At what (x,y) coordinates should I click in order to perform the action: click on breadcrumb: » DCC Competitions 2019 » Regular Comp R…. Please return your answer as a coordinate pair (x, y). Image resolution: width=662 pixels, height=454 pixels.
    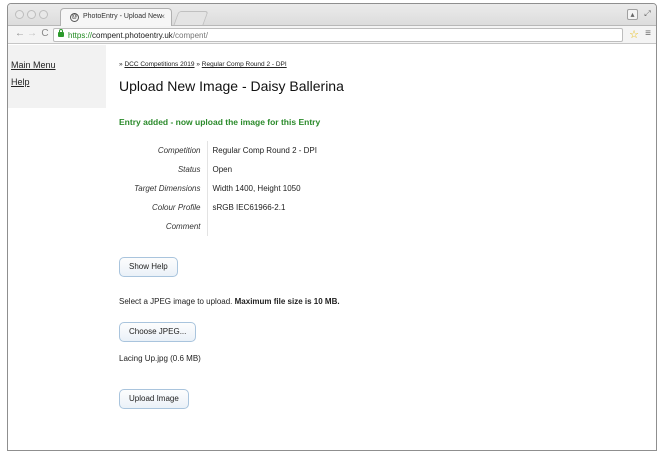
    Looking at the image, I should click on (203, 64).